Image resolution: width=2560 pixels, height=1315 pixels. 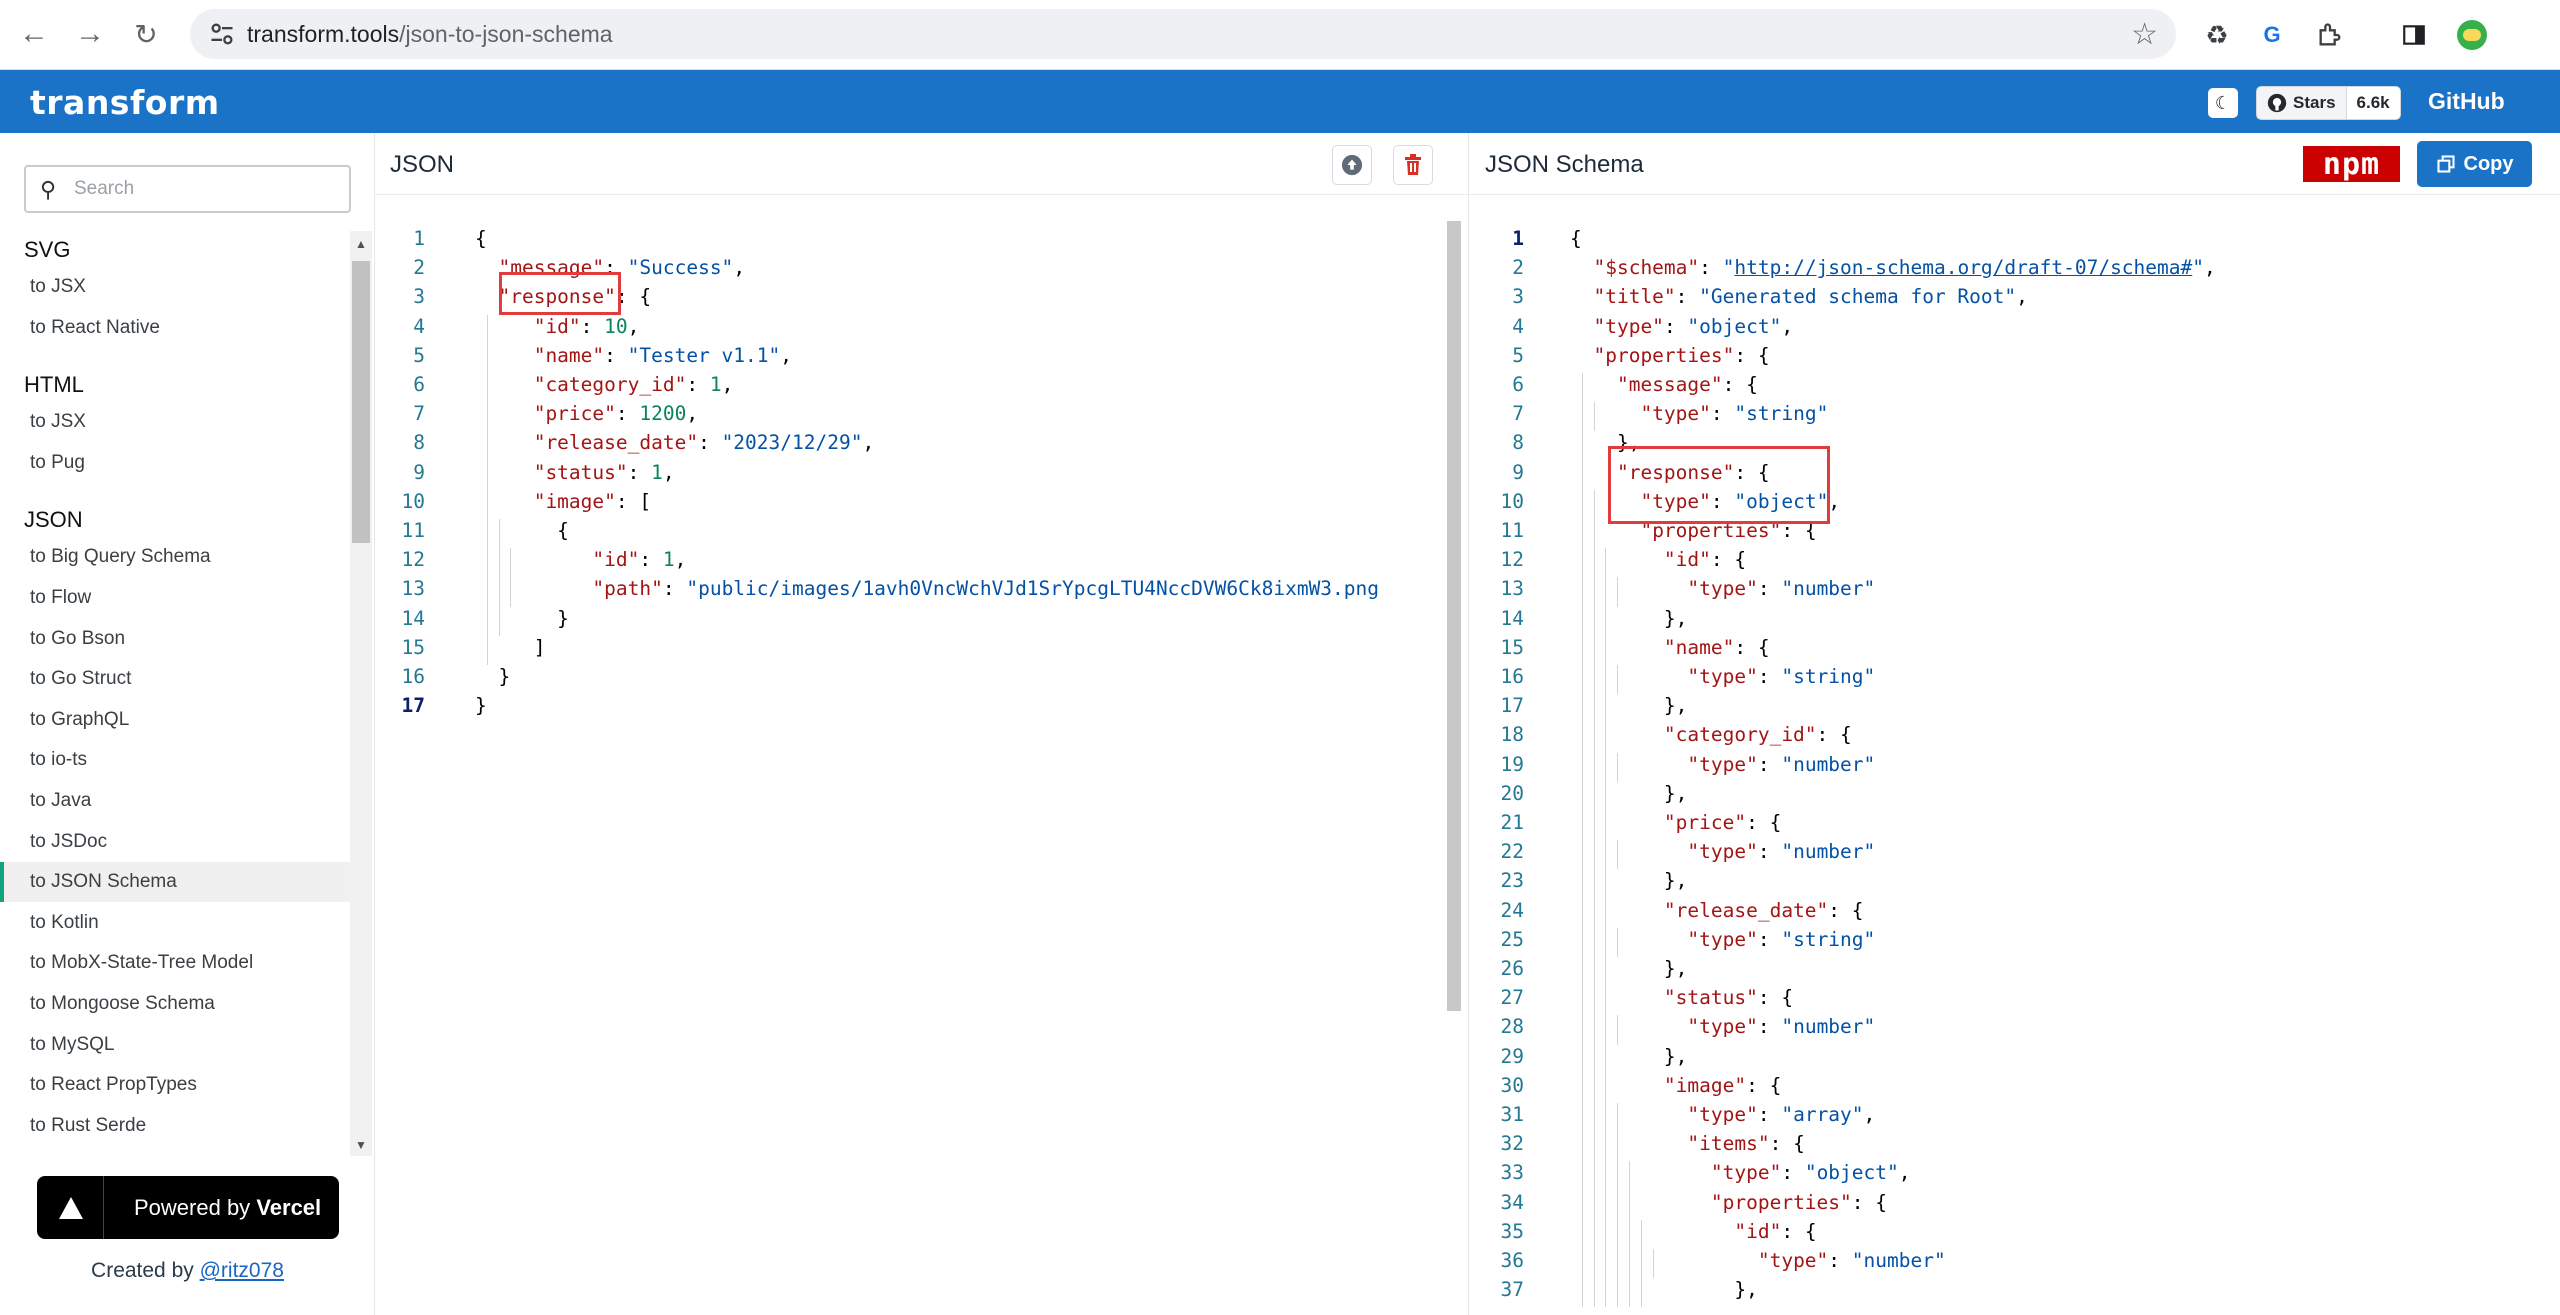 What do you see at coordinates (175, 882) in the screenshot?
I see `sidebar-item: to JSON Schema` at bounding box center [175, 882].